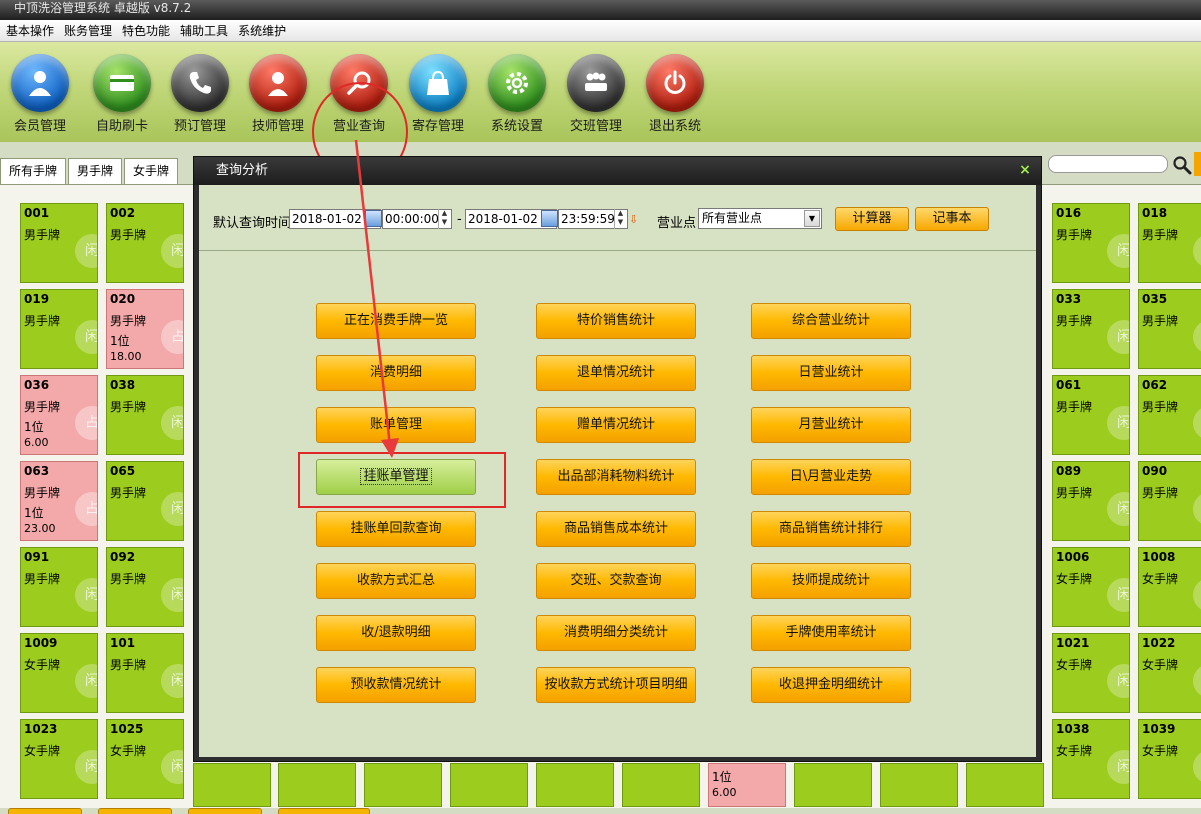  Describe the element at coordinates (831, 477) in the screenshot. I see `function-button: 日\月营业走势` at that location.